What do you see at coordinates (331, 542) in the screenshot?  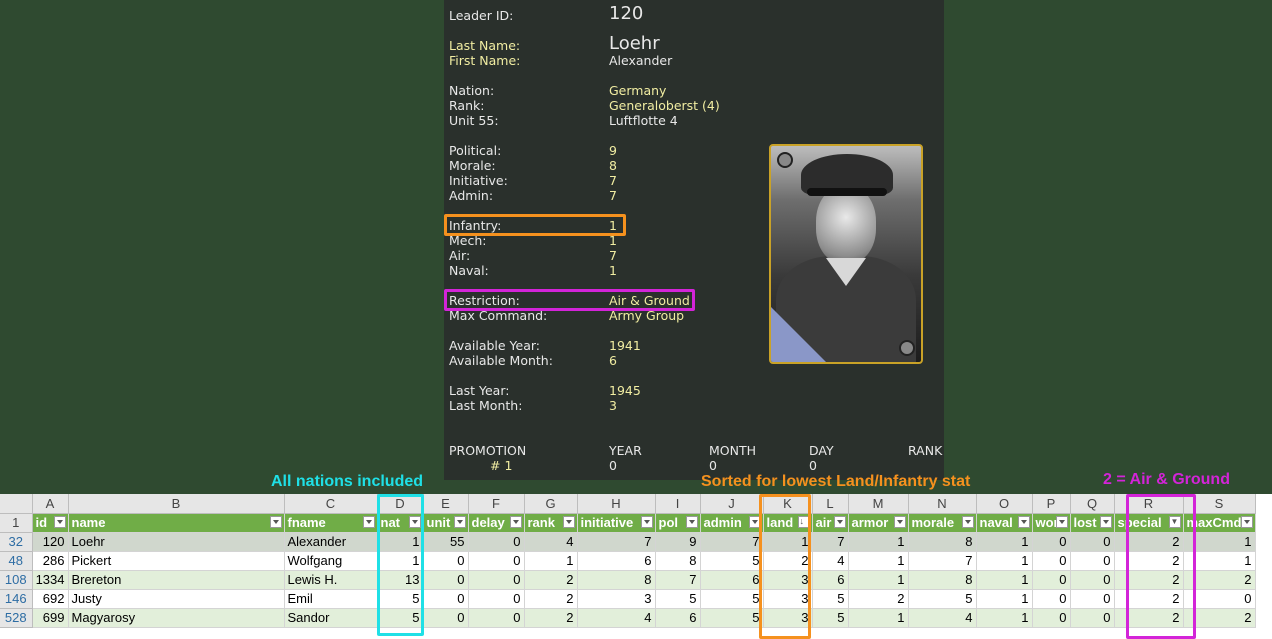 I see `cell-fname: Alexander` at bounding box center [331, 542].